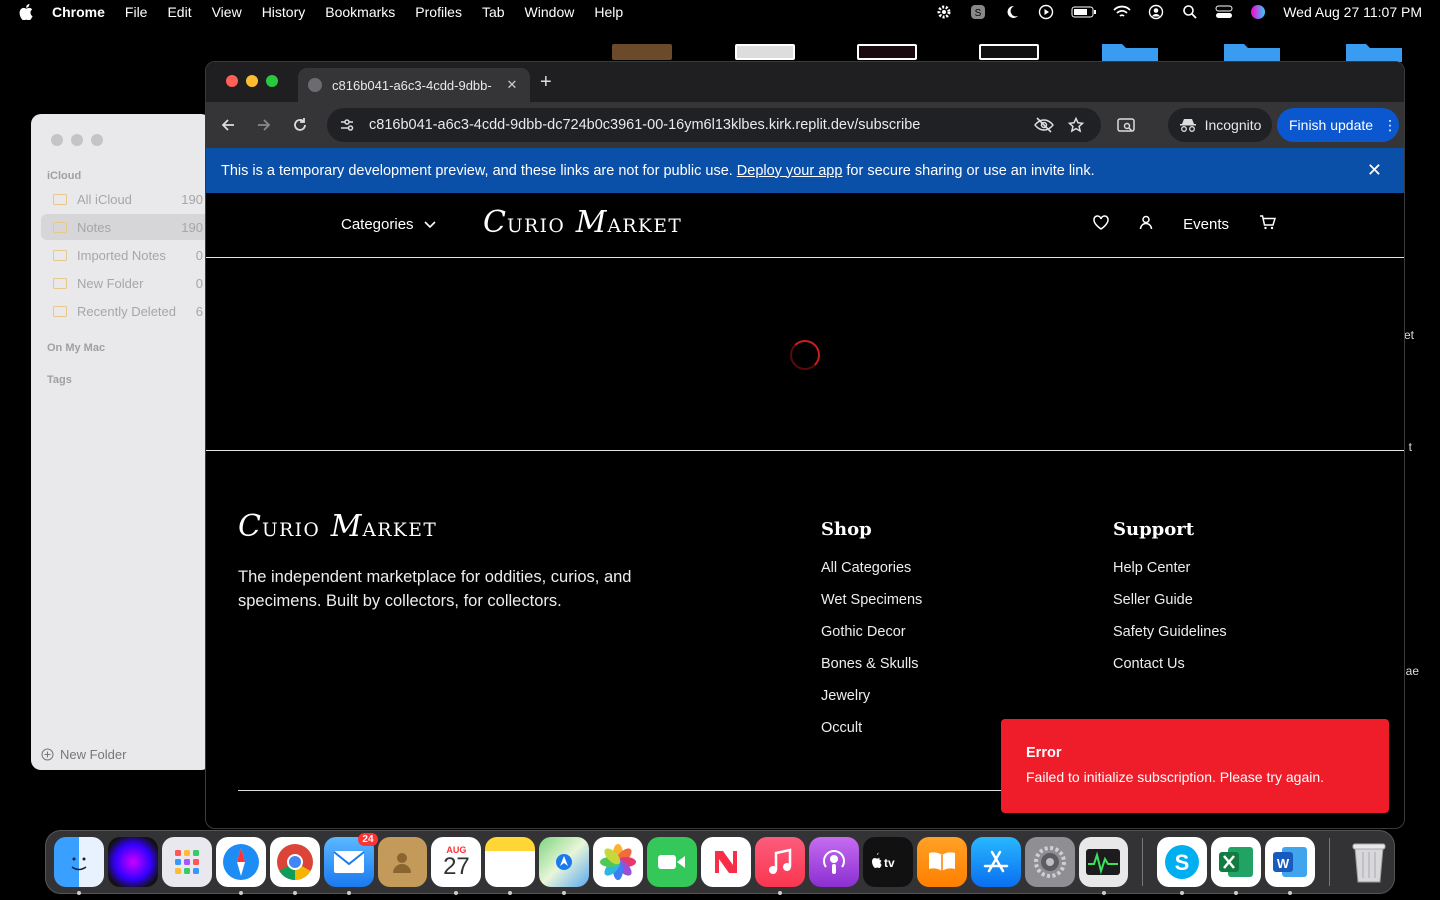  What do you see at coordinates (83, 12) in the screenshot?
I see `menu-app-name: Chrome` at bounding box center [83, 12].